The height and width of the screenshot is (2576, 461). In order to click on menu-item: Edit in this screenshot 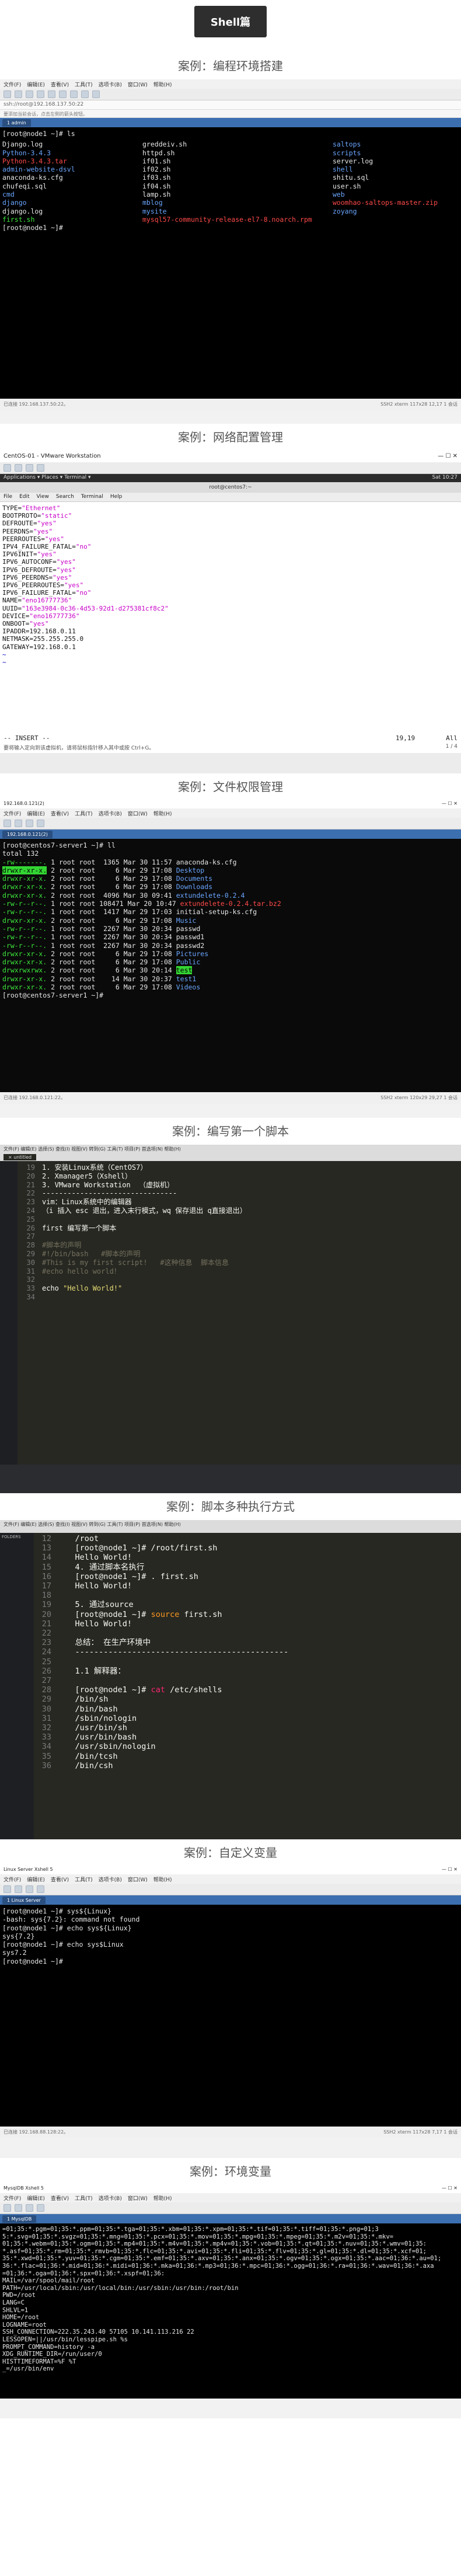, I will do `click(24, 497)`.